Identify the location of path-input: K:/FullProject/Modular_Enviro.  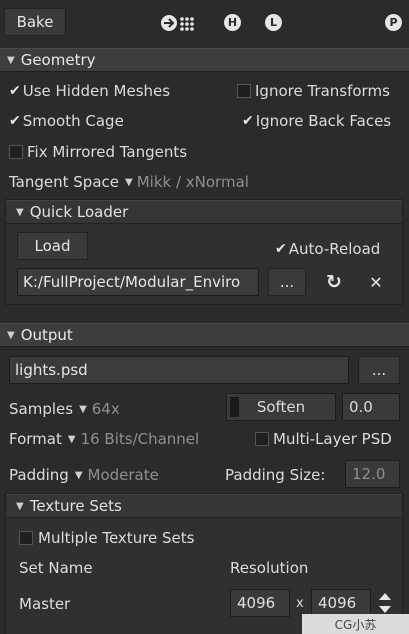
(138, 282).